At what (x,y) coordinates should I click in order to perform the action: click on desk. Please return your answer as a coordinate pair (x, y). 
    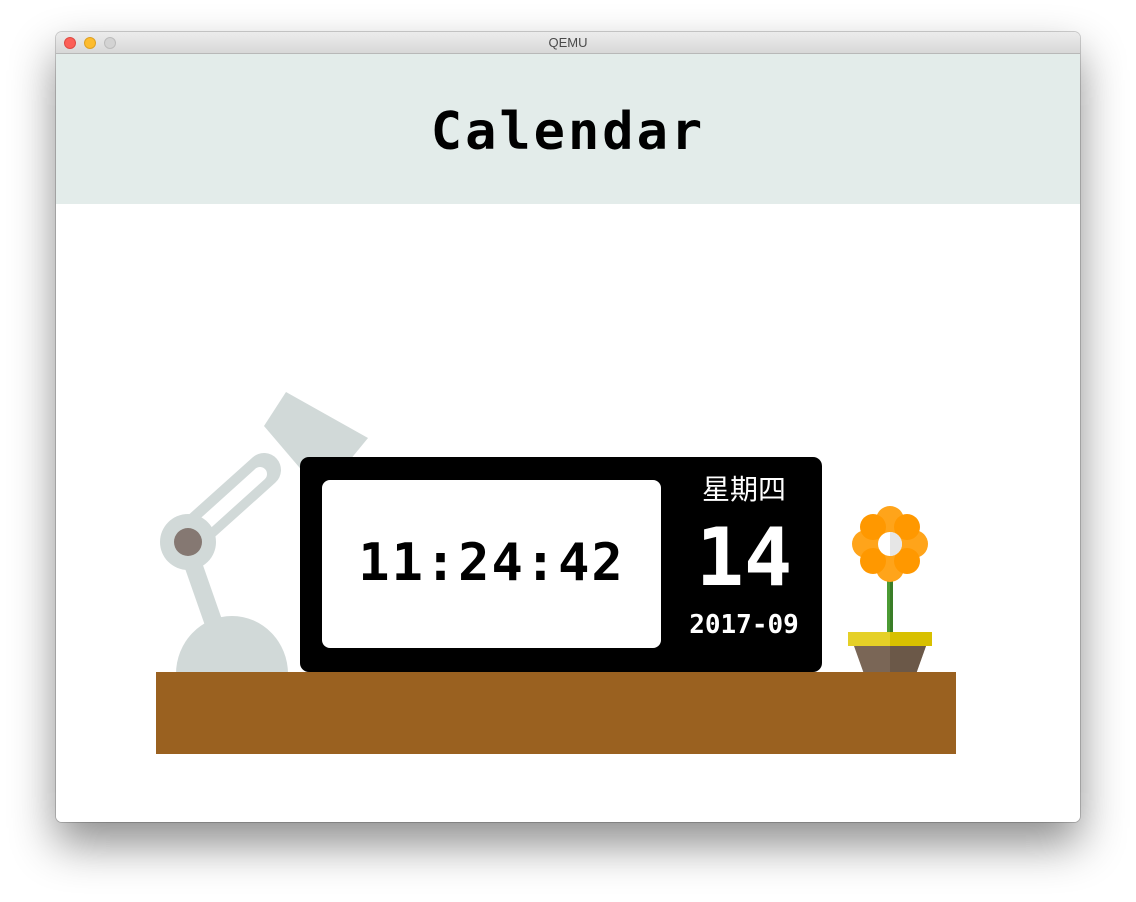
    Looking at the image, I should click on (556, 713).